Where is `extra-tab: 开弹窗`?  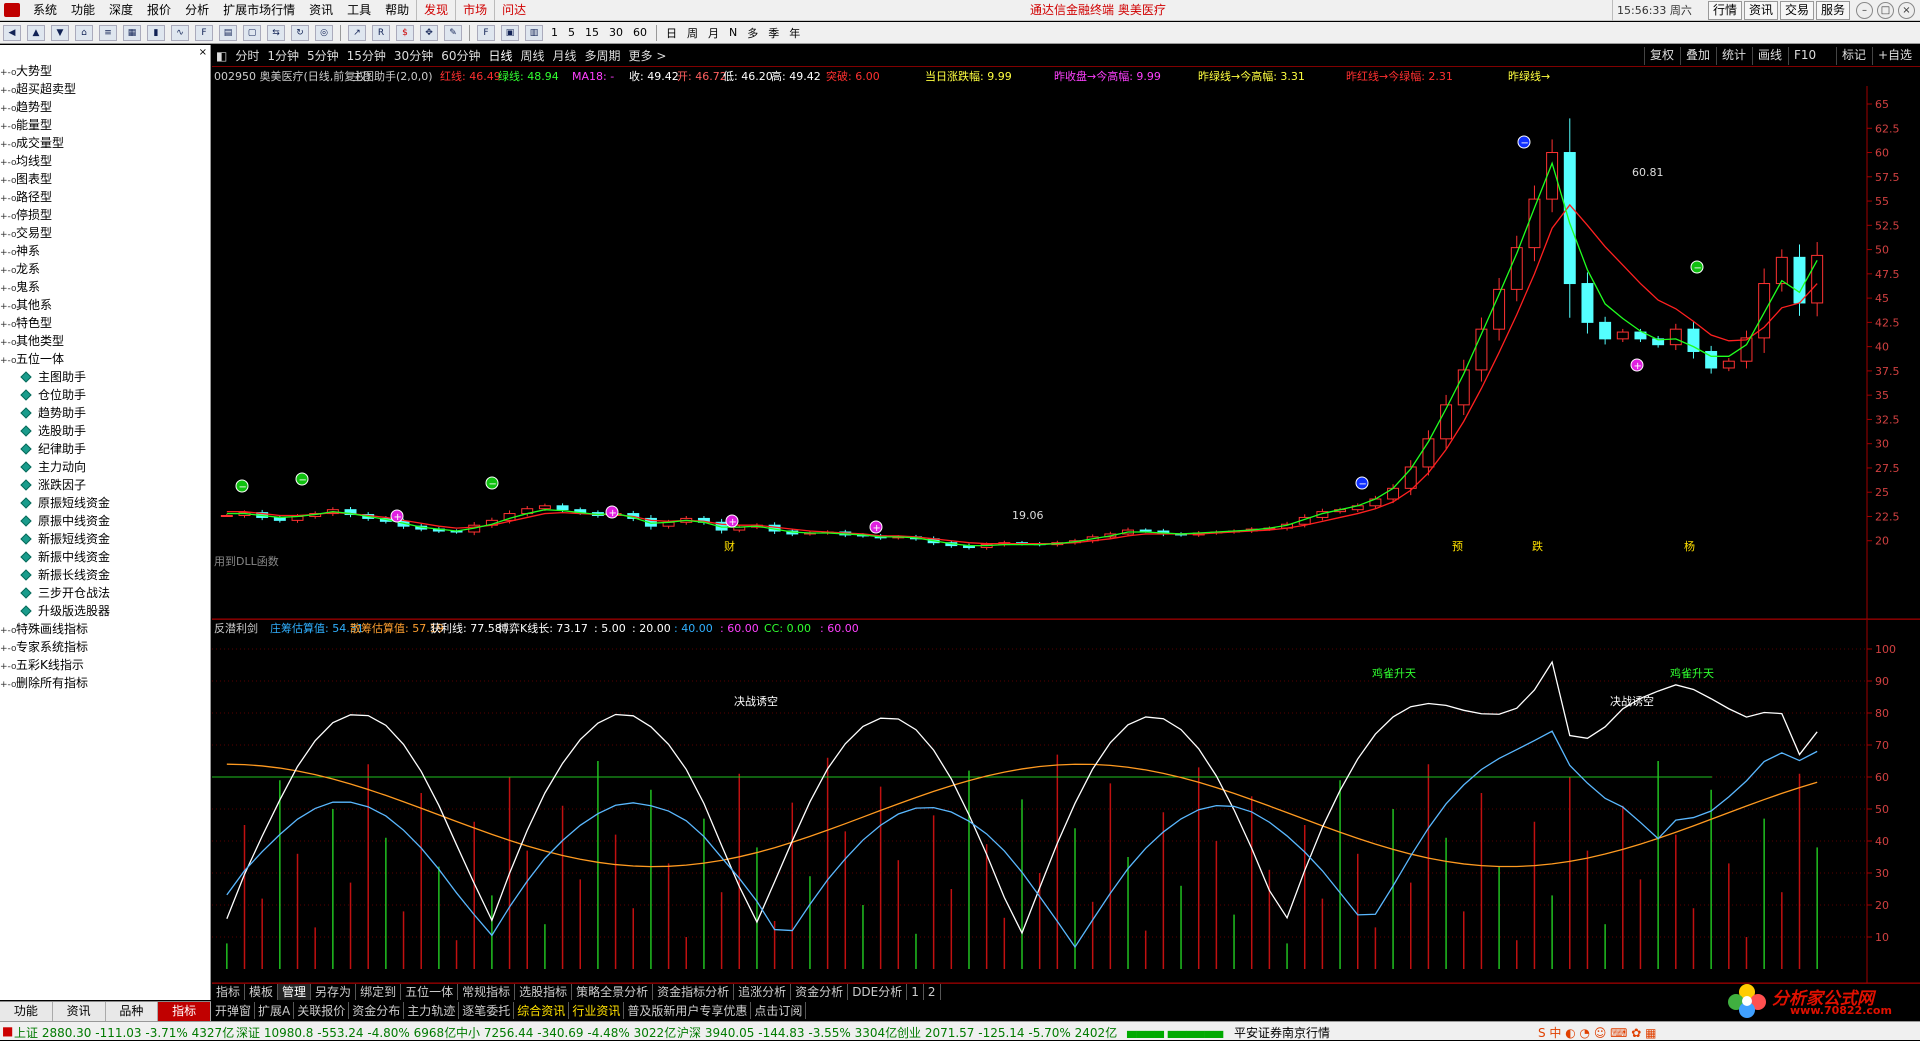 extra-tab: 开弹窗 is located at coordinates (234, 1010).